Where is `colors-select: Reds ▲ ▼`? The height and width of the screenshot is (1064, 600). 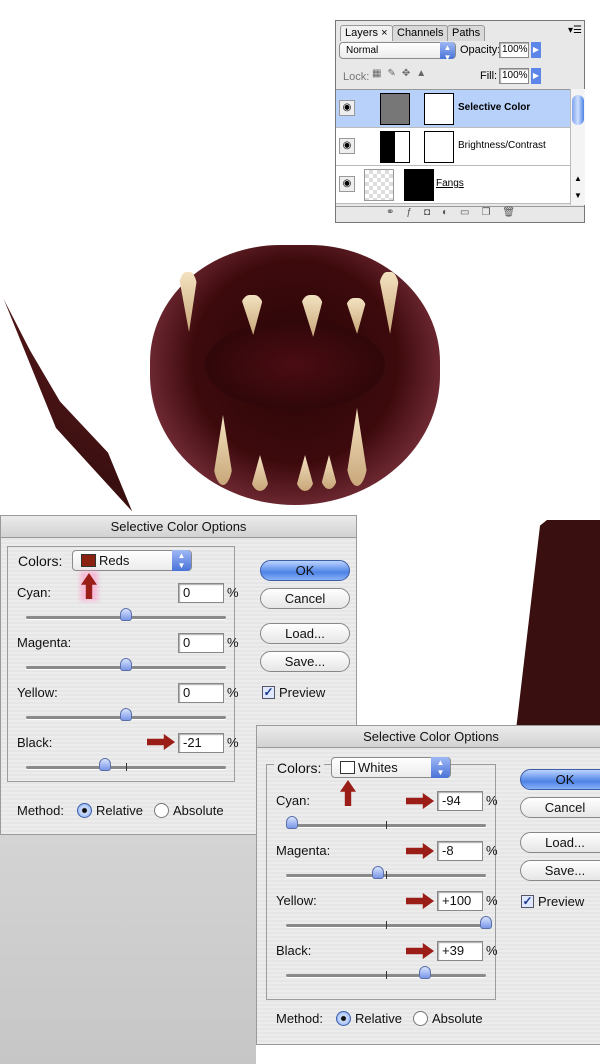 colors-select: Reds ▲ ▼ is located at coordinates (132, 560).